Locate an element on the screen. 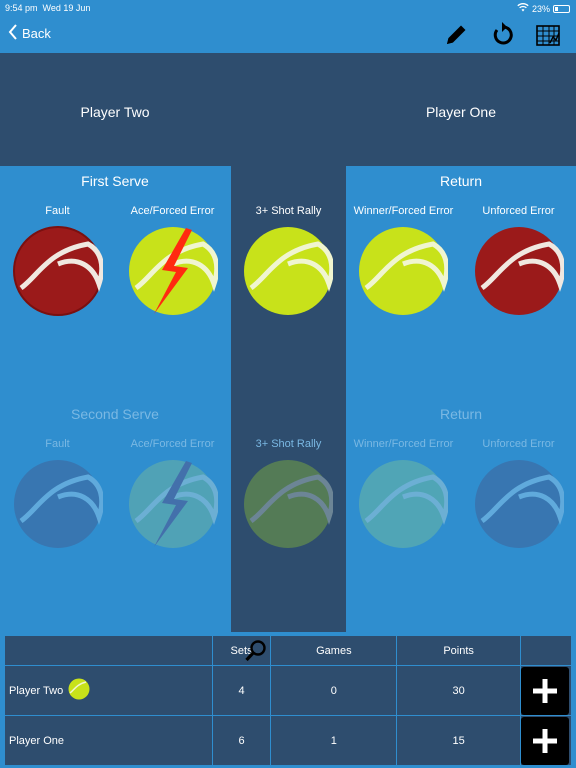  nav-bar: Back is located at coordinates (288, 34).